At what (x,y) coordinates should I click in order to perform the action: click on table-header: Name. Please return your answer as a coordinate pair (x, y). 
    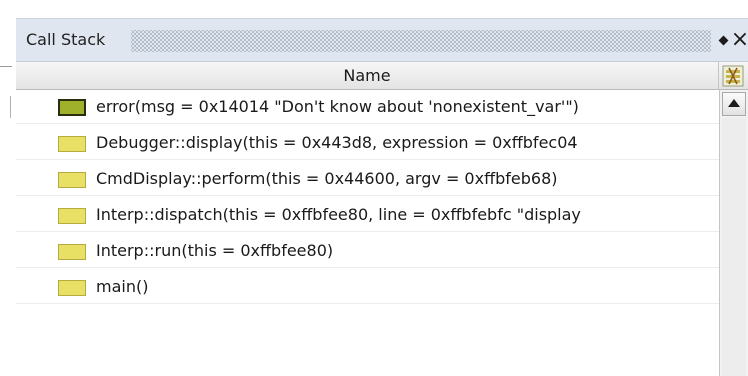
    Looking at the image, I should click on (382, 76).